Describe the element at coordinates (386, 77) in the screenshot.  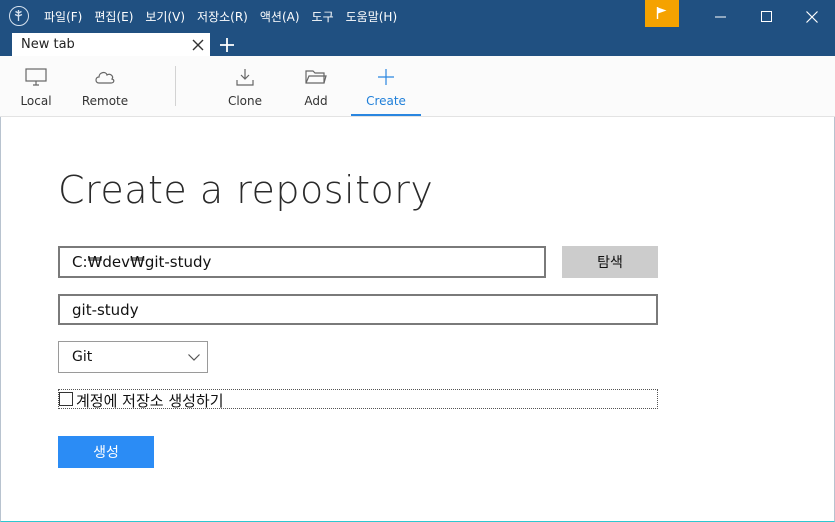
I see `plus-icon` at that location.